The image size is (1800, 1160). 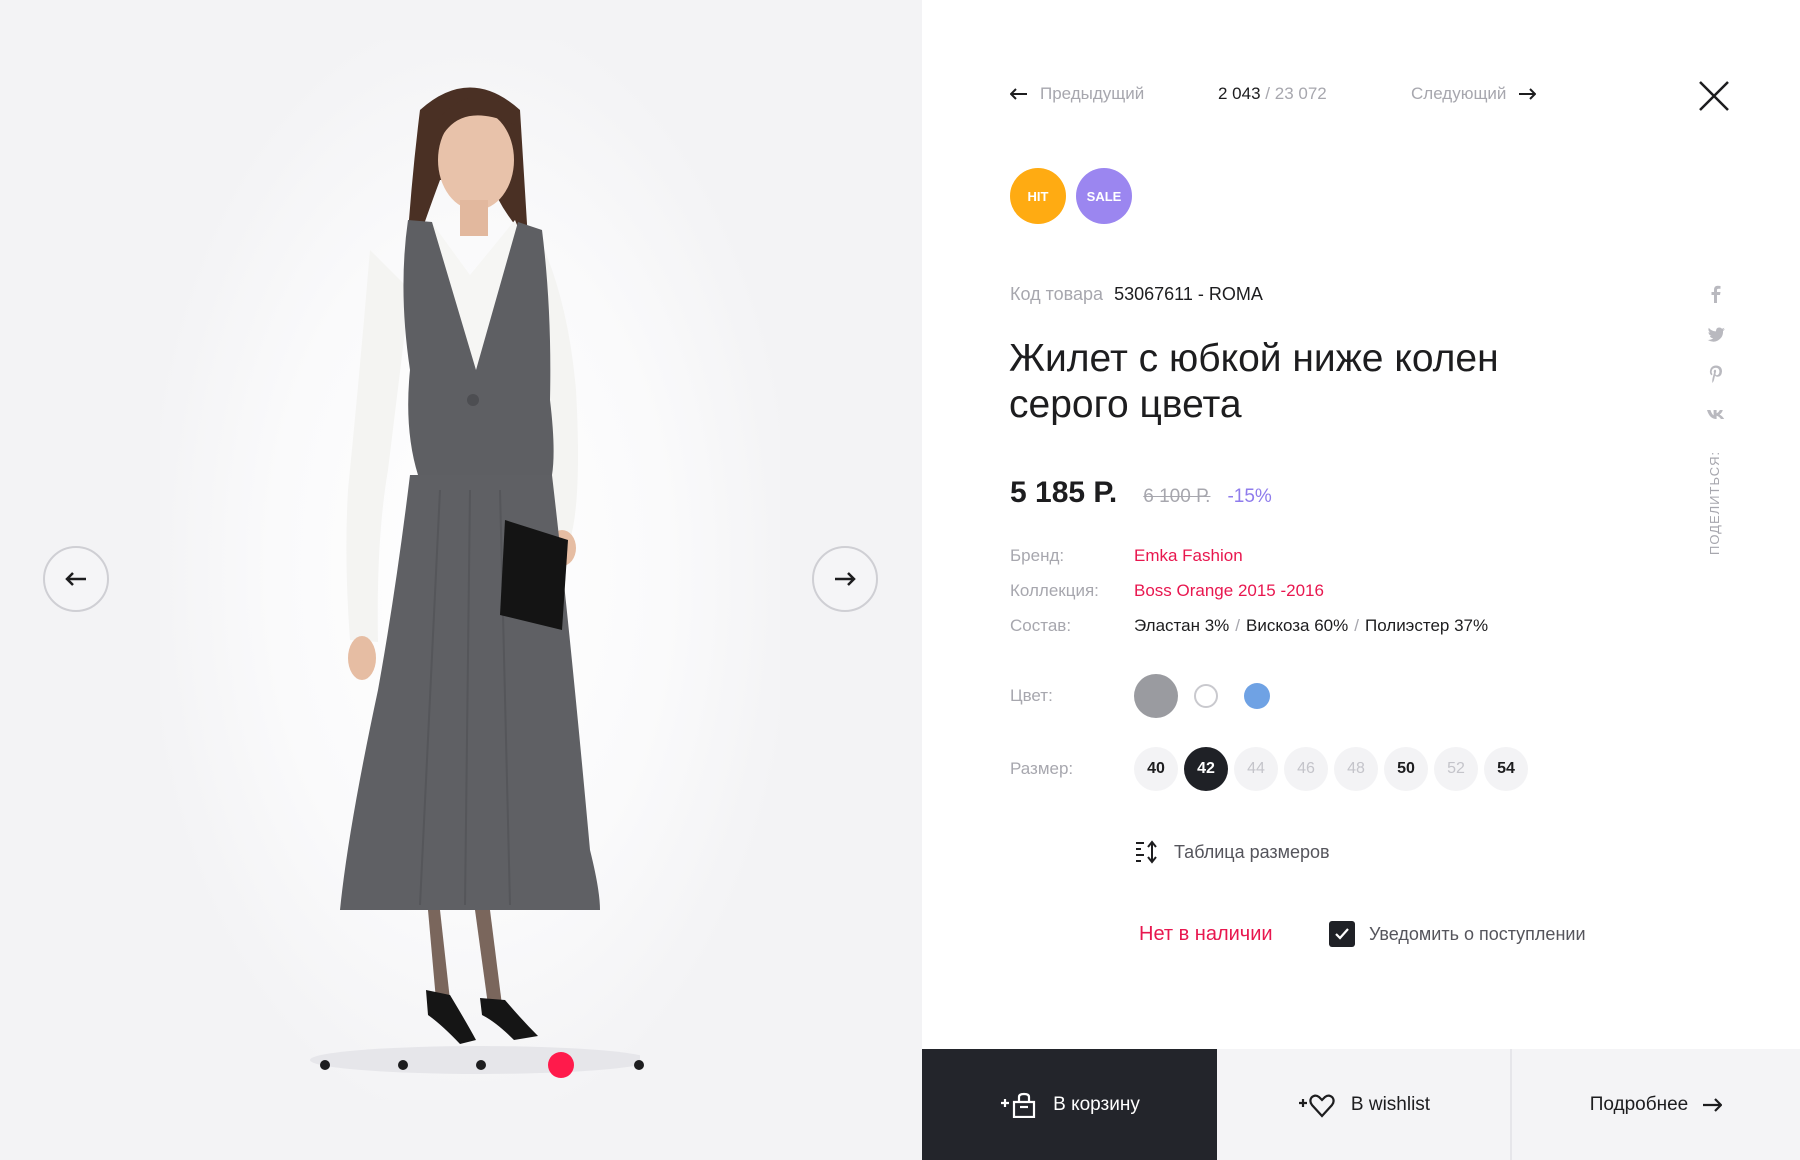 I want to click on color-swatch-gray, so click(x=1156, y=696).